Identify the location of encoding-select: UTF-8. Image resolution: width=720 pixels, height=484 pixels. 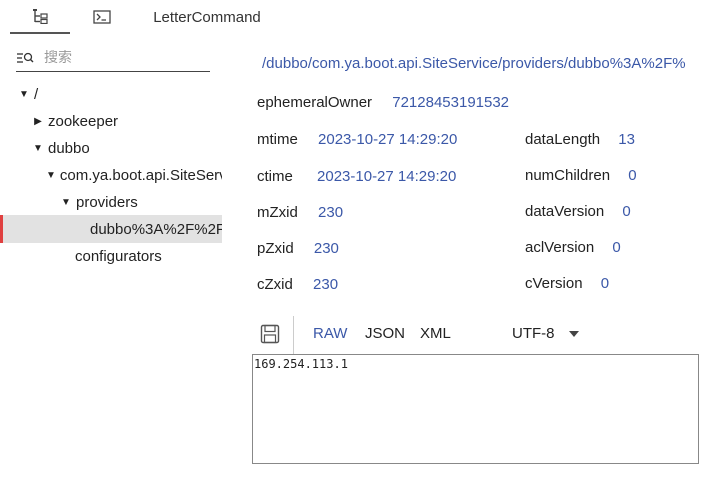
(545, 333).